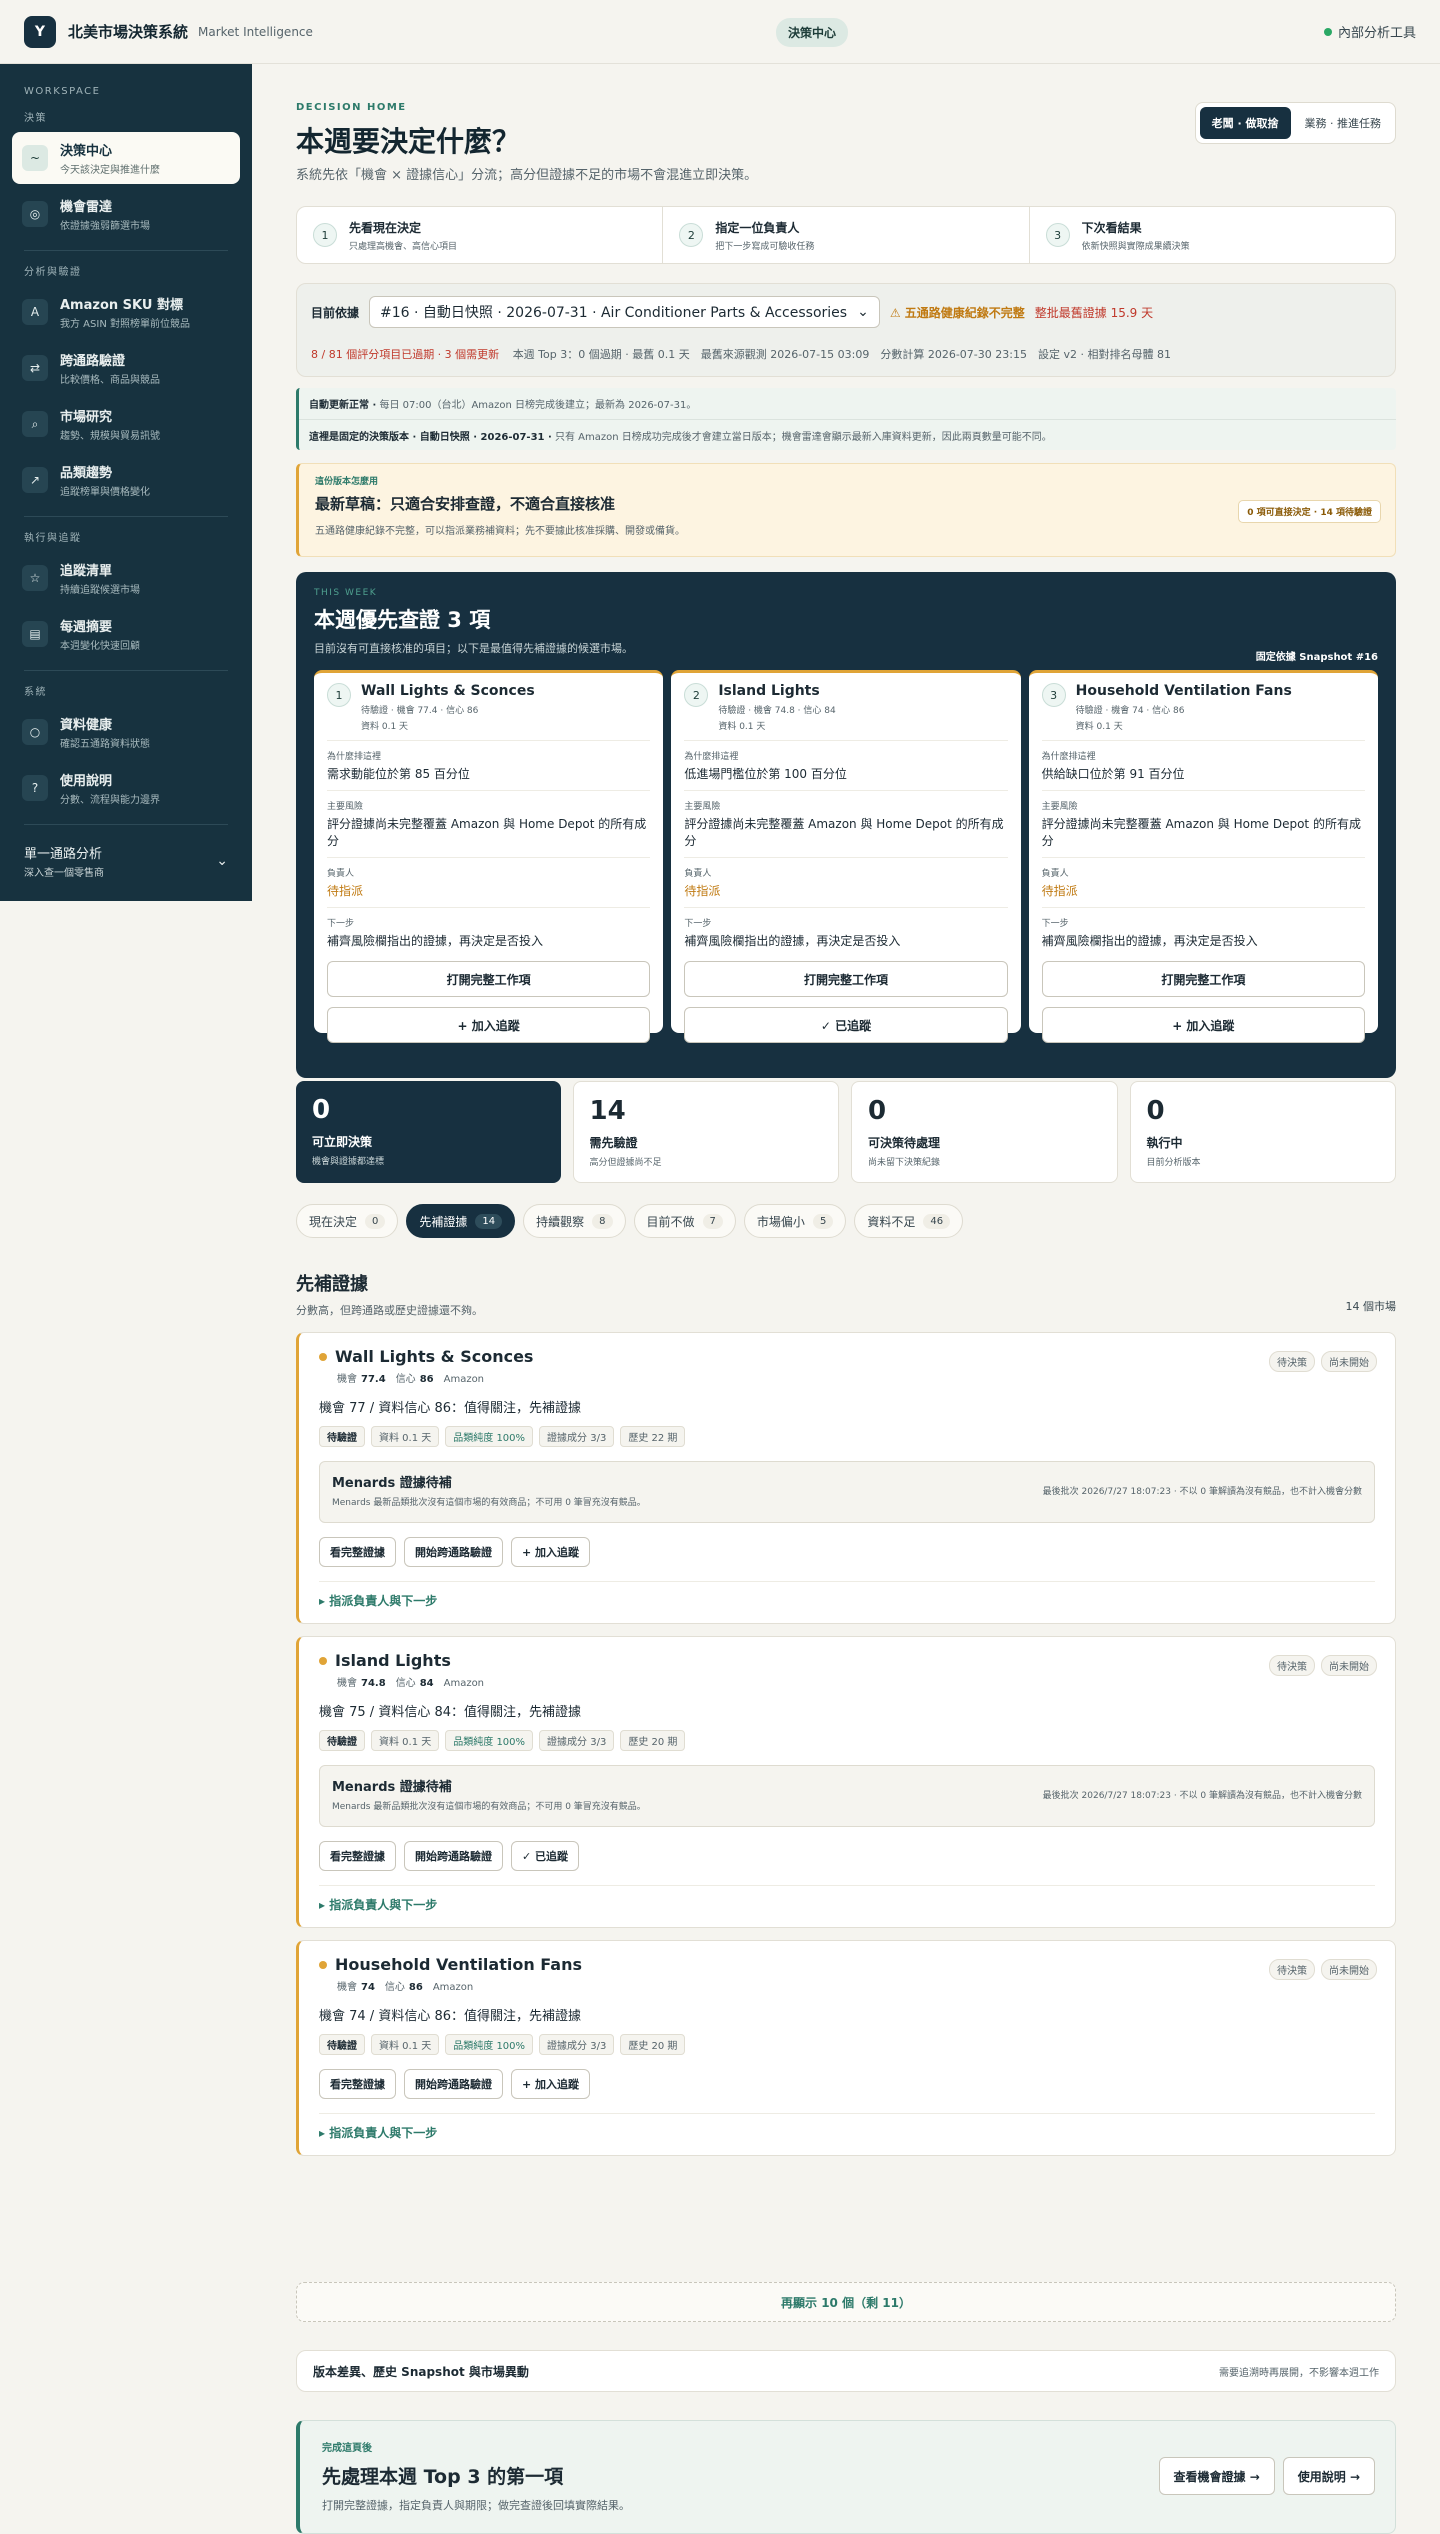 The height and width of the screenshot is (2534, 1440). What do you see at coordinates (1371, 1306) in the screenshot?
I see `section-count: 14 個市場` at bounding box center [1371, 1306].